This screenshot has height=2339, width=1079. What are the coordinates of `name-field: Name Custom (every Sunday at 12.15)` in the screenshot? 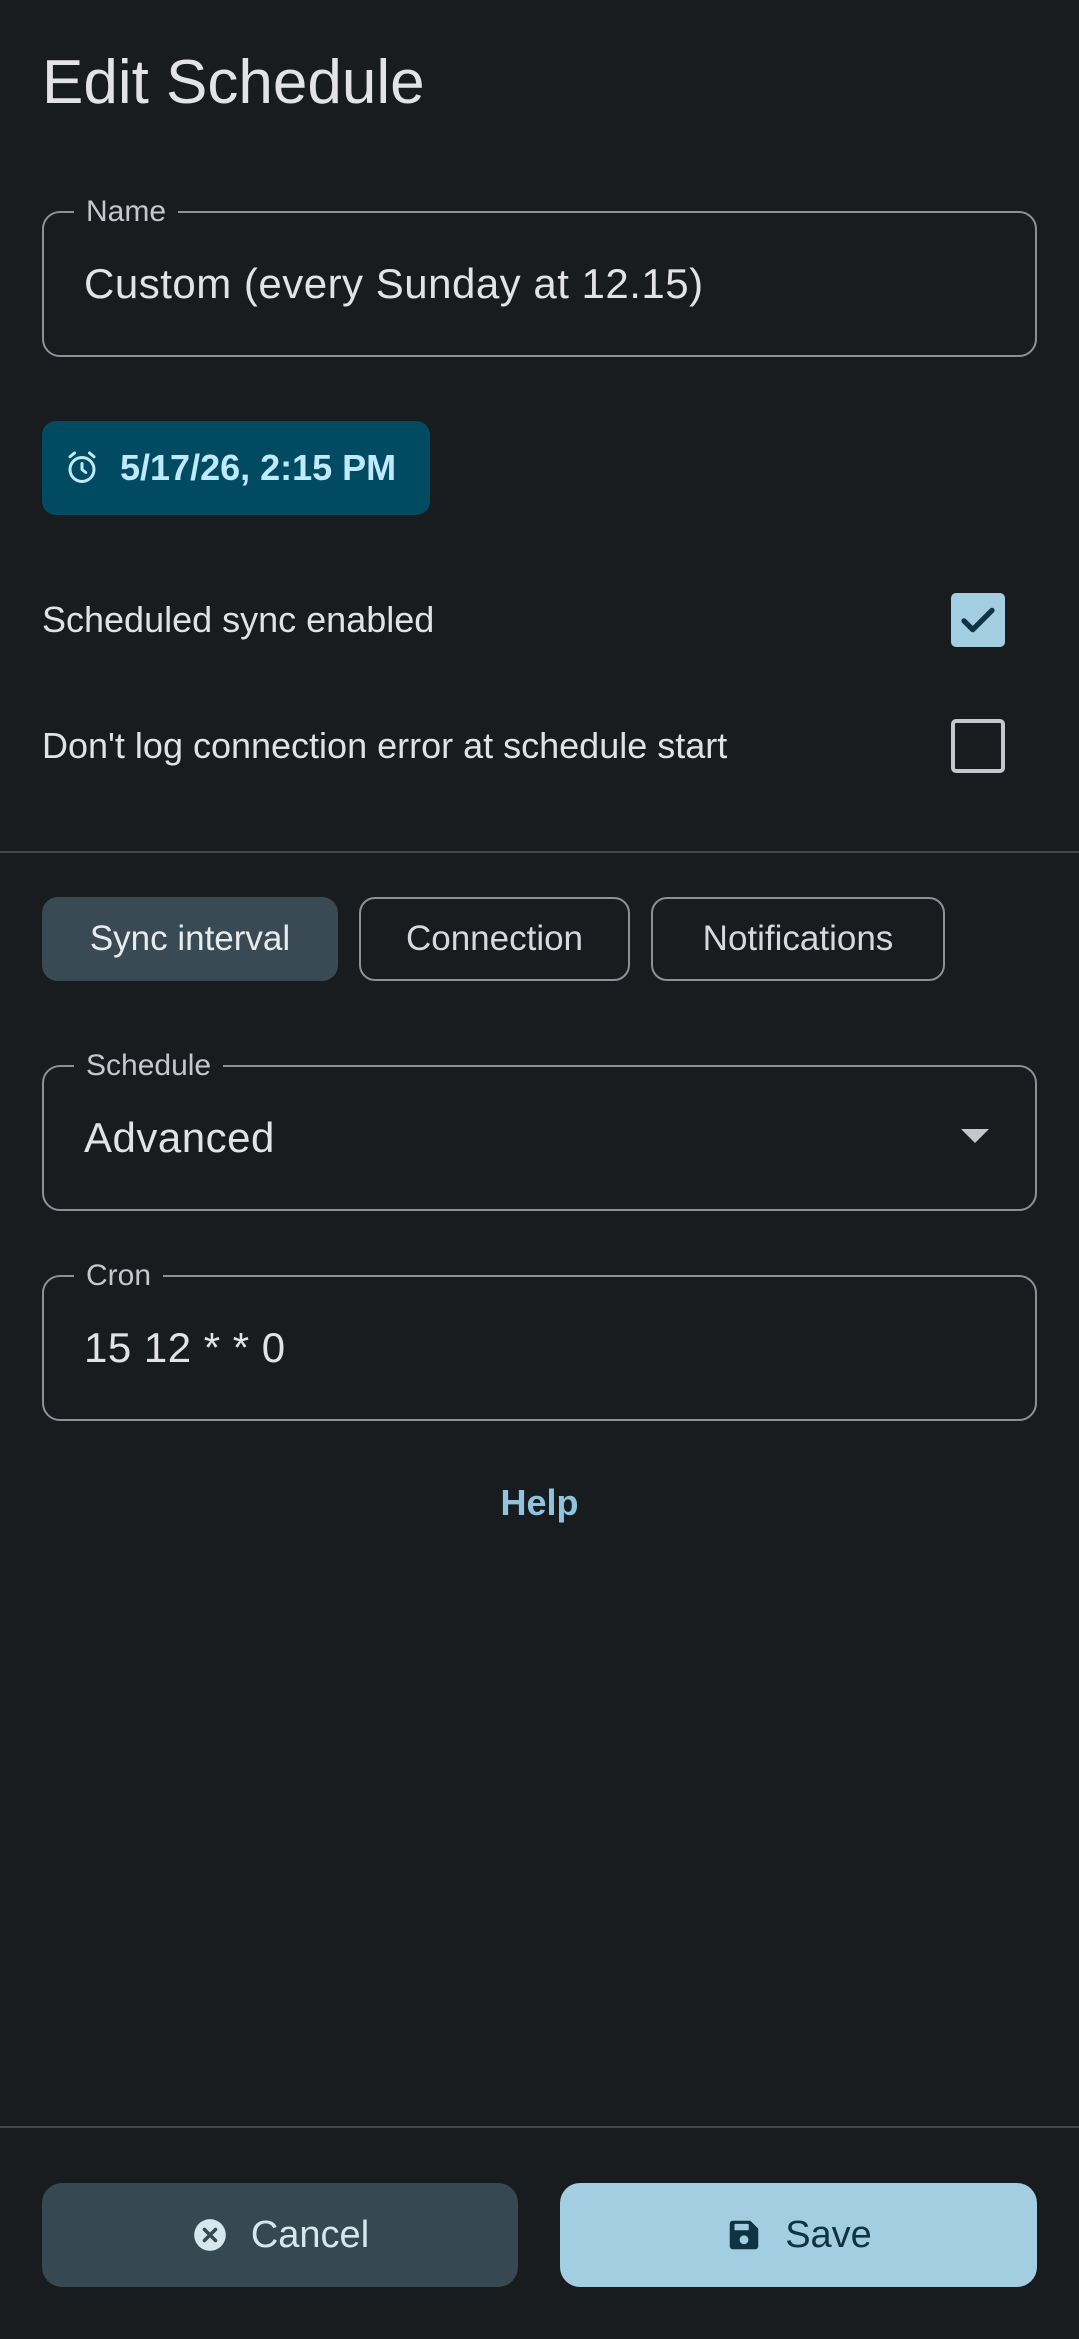 It's located at (539, 276).